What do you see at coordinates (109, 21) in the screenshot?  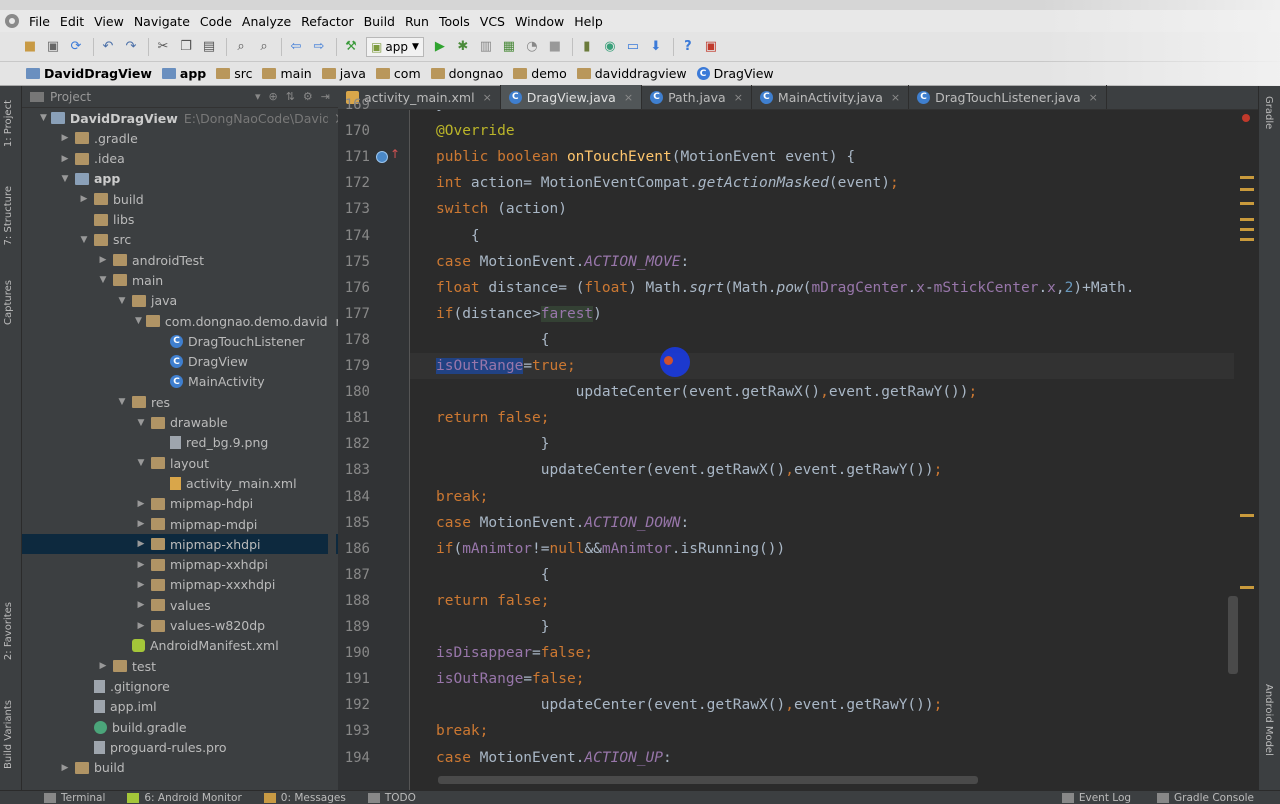 I see `menu-view: View` at bounding box center [109, 21].